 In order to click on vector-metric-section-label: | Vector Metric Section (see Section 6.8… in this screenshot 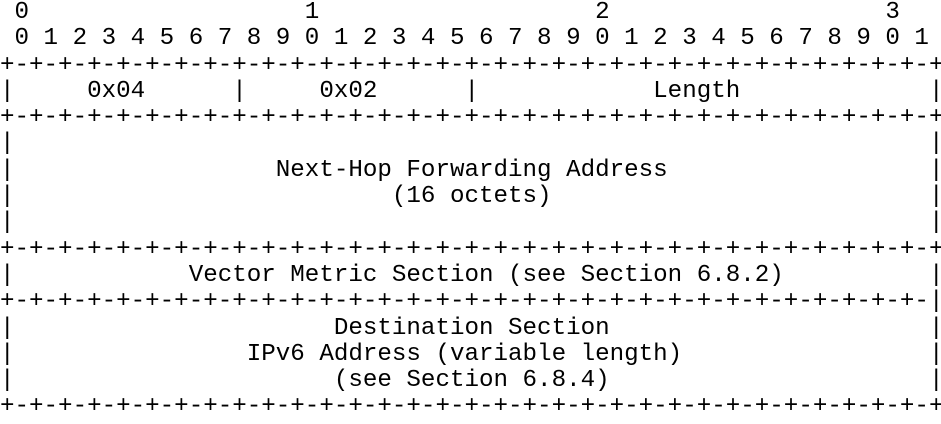, I will do `click(470, 275)`.